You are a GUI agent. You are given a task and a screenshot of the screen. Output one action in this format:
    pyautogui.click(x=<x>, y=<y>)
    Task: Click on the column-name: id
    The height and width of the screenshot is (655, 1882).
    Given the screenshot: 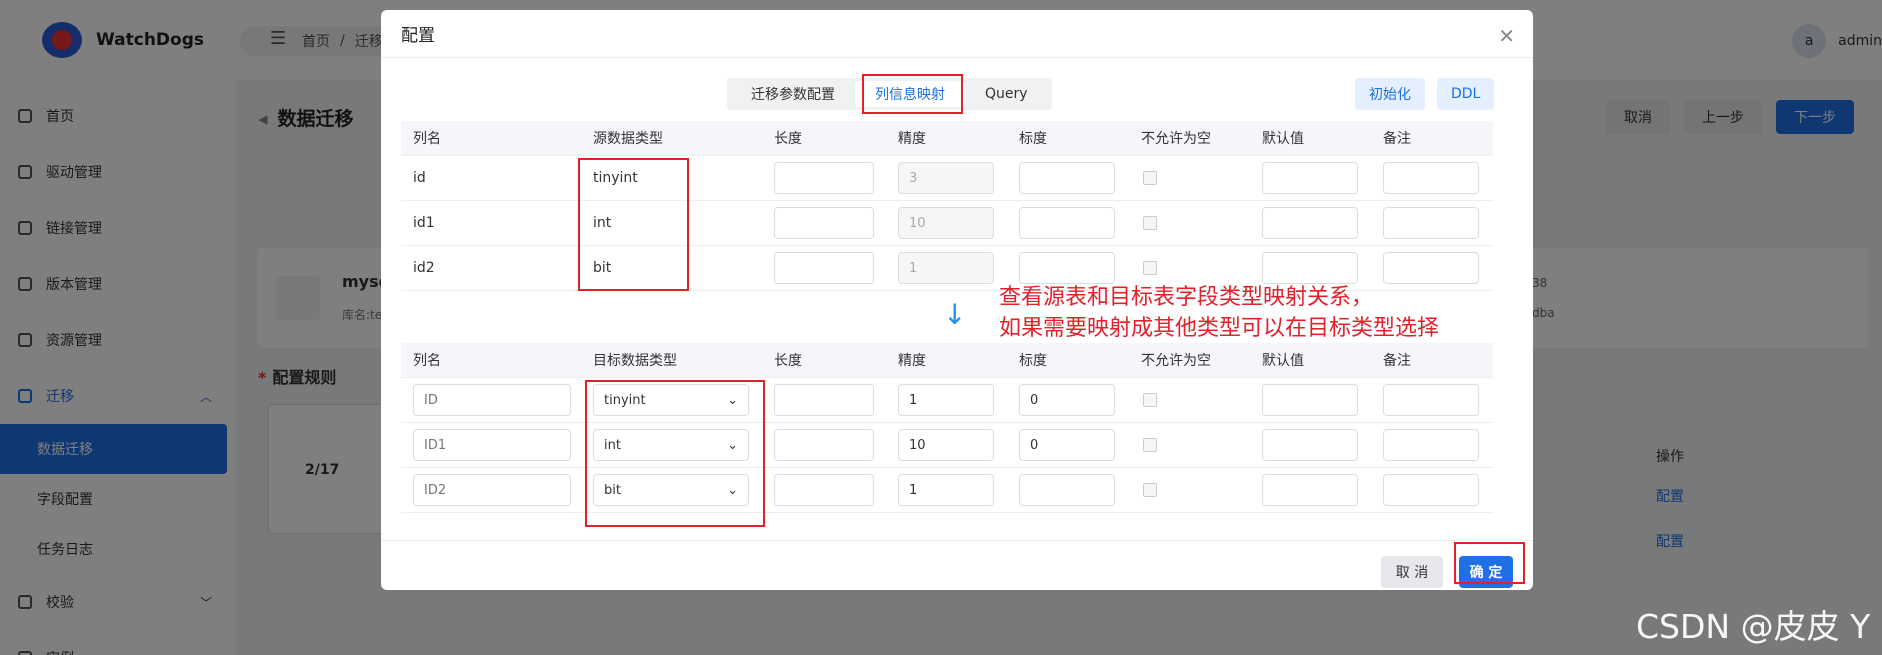 What is the action you would take?
    pyautogui.click(x=419, y=178)
    